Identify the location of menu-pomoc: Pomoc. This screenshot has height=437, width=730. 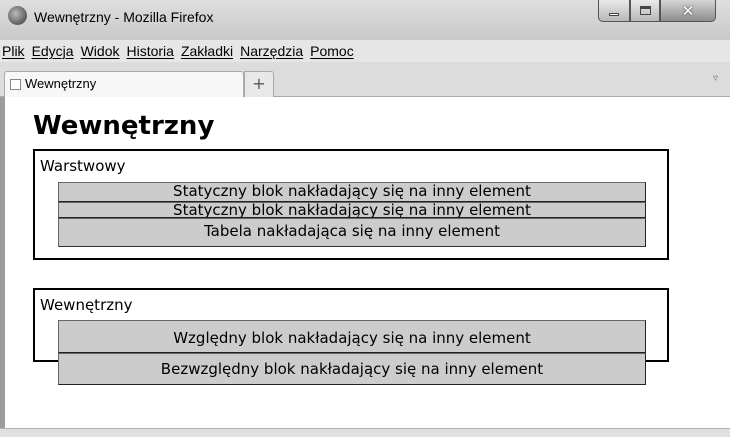
(332, 51).